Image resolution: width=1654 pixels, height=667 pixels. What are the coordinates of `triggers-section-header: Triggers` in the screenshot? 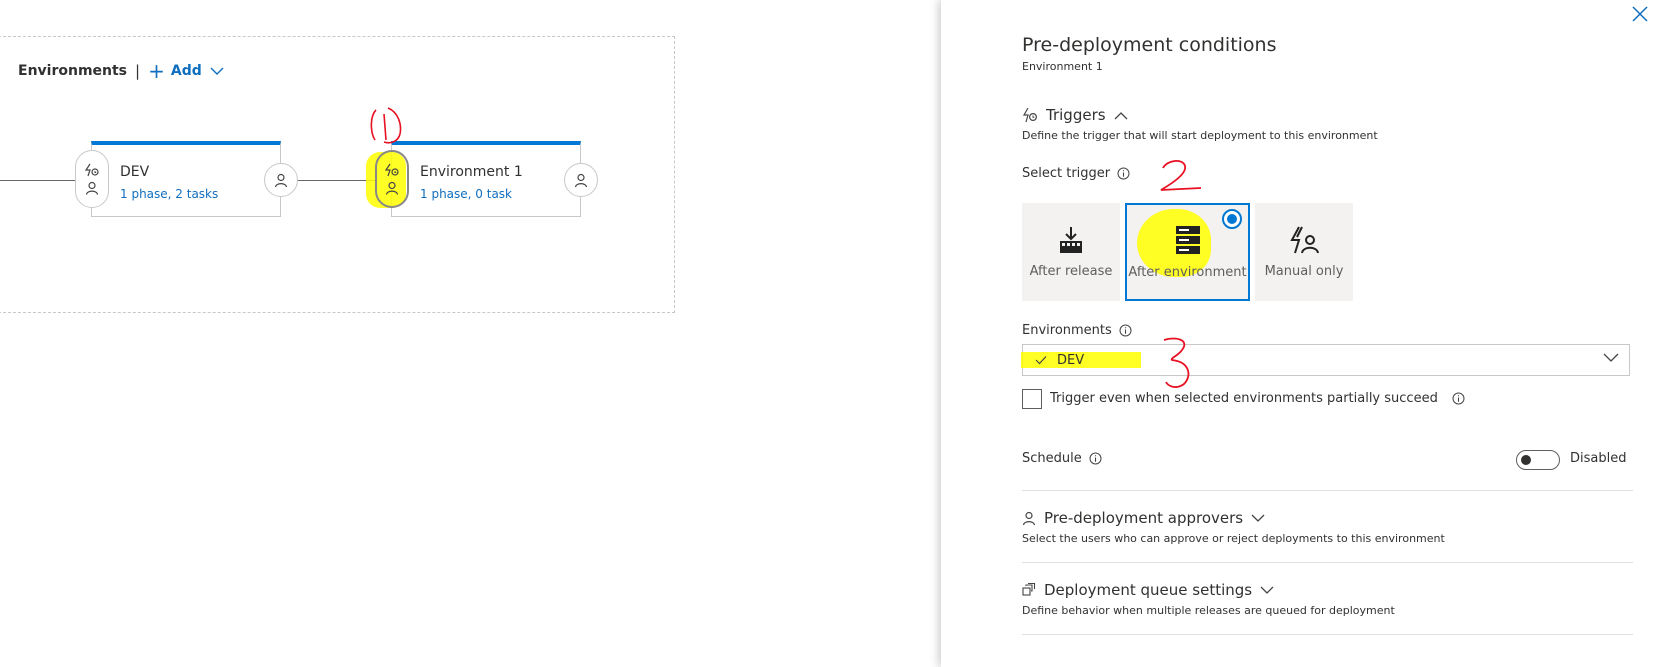 It's located at (1075, 115).